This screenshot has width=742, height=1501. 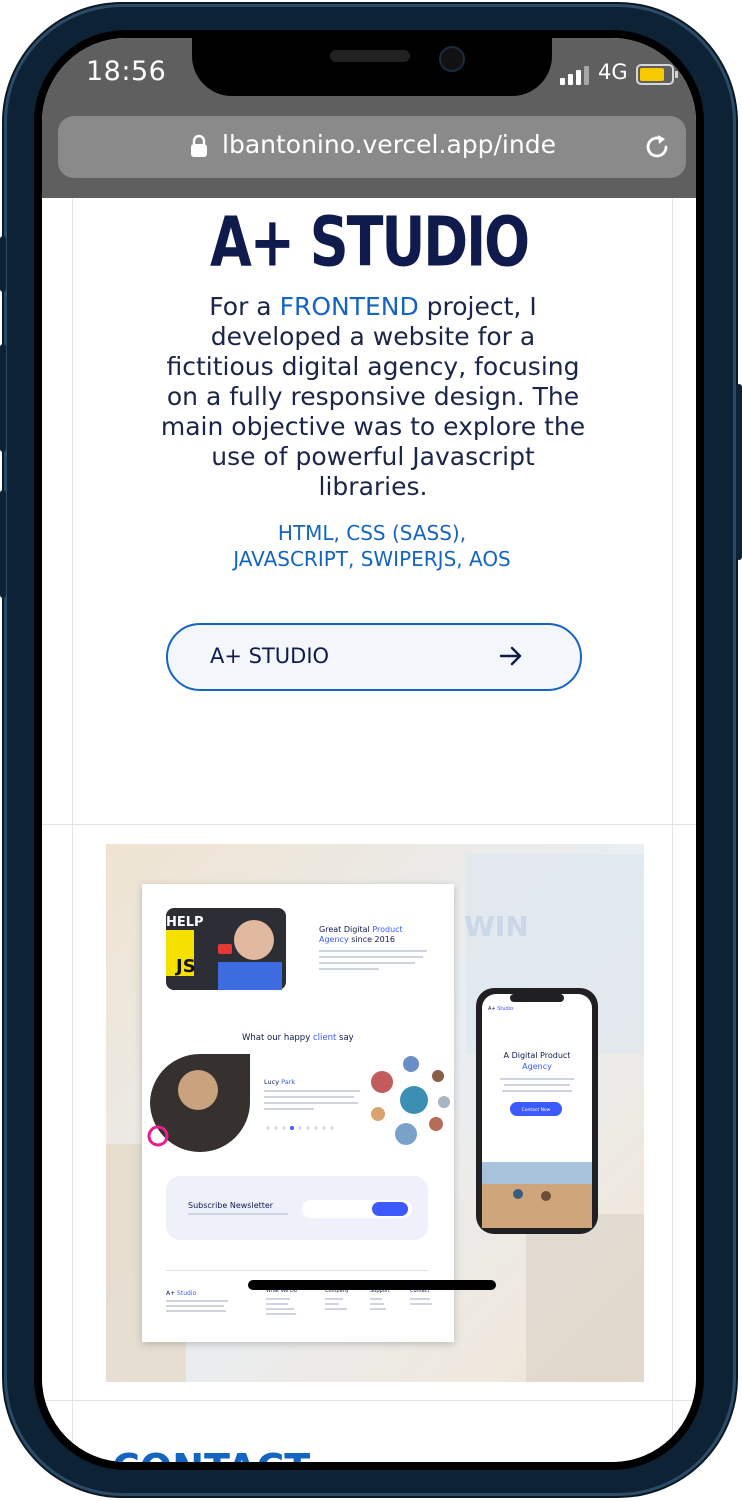 What do you see at coordinates (126, 71) in the screenshot?
I see `status-time: 18:56` at bounding box center [126, 71].